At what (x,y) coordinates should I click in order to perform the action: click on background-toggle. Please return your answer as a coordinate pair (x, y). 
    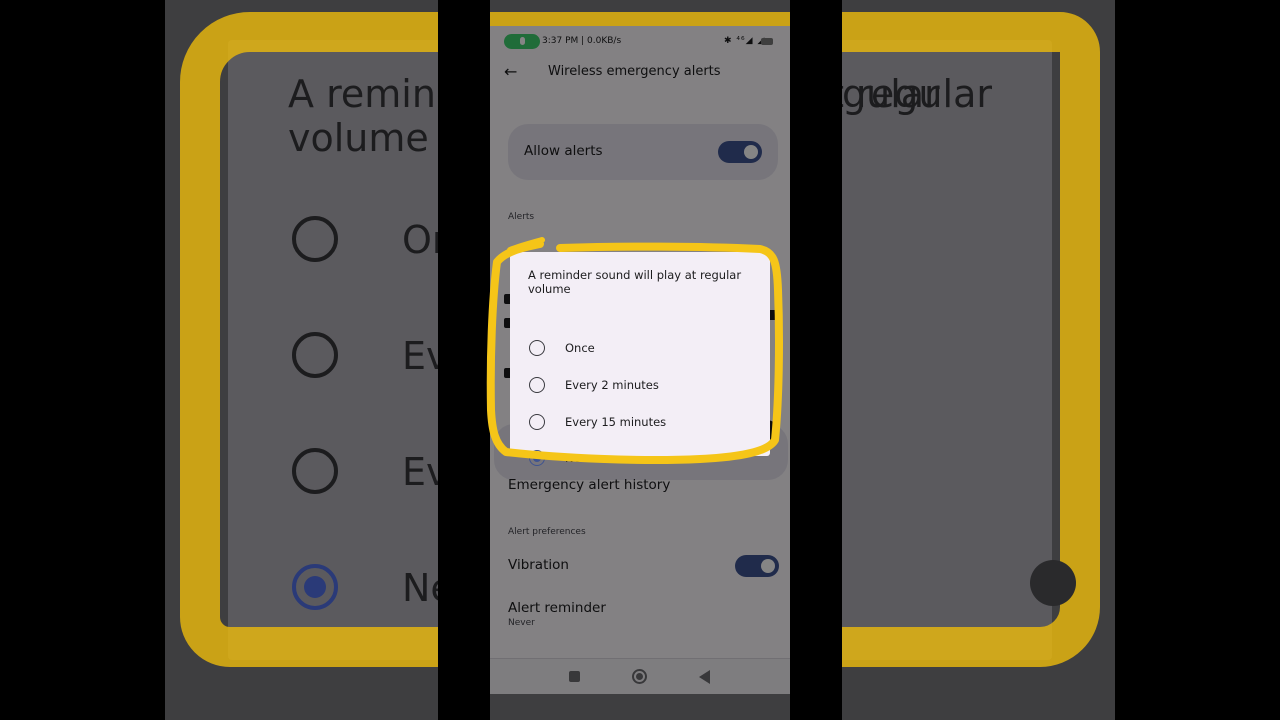
    Looking at the image, I should click on (1053, 583).